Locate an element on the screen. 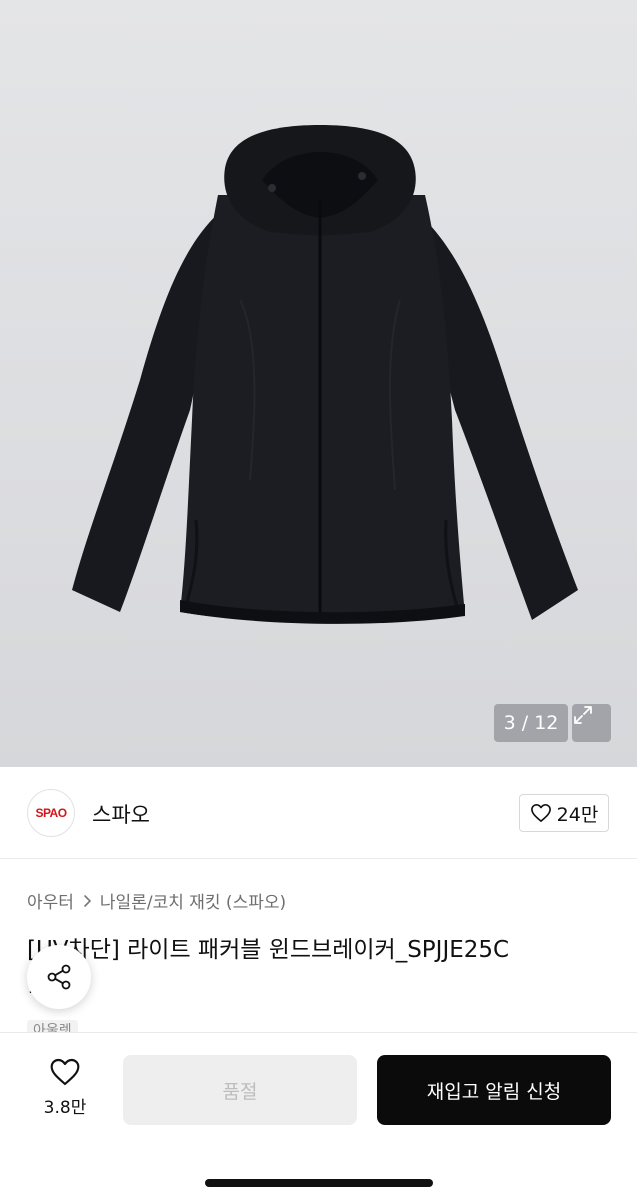 The height and width of the screenshot is (1200, 637). home-indicator is located at coordinates (319, 1183).